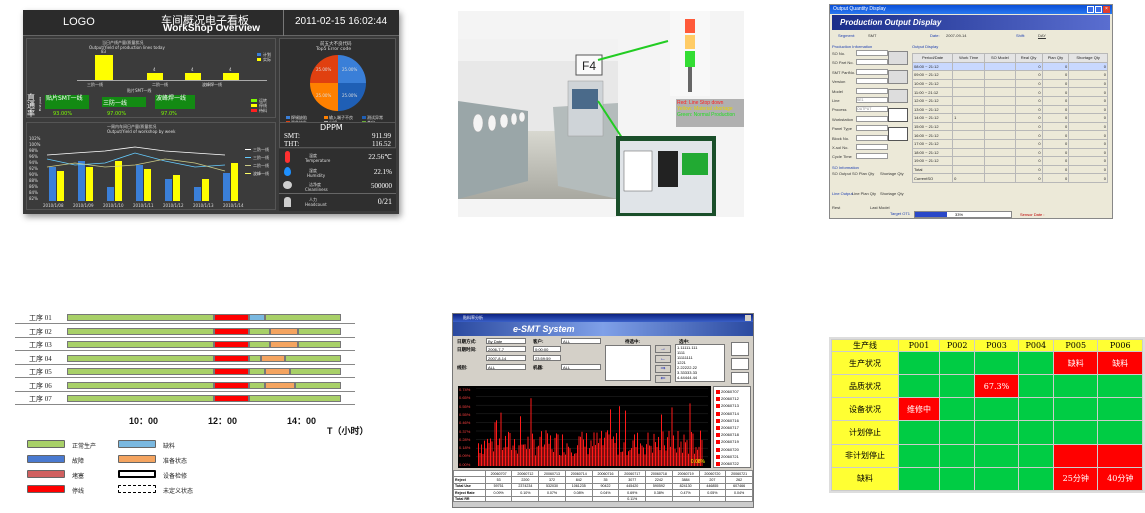  What do you see at coordinates (727, 420) in the screenshot?
I see `date-legend-item: 20060716` at bounding box center [727, 420].